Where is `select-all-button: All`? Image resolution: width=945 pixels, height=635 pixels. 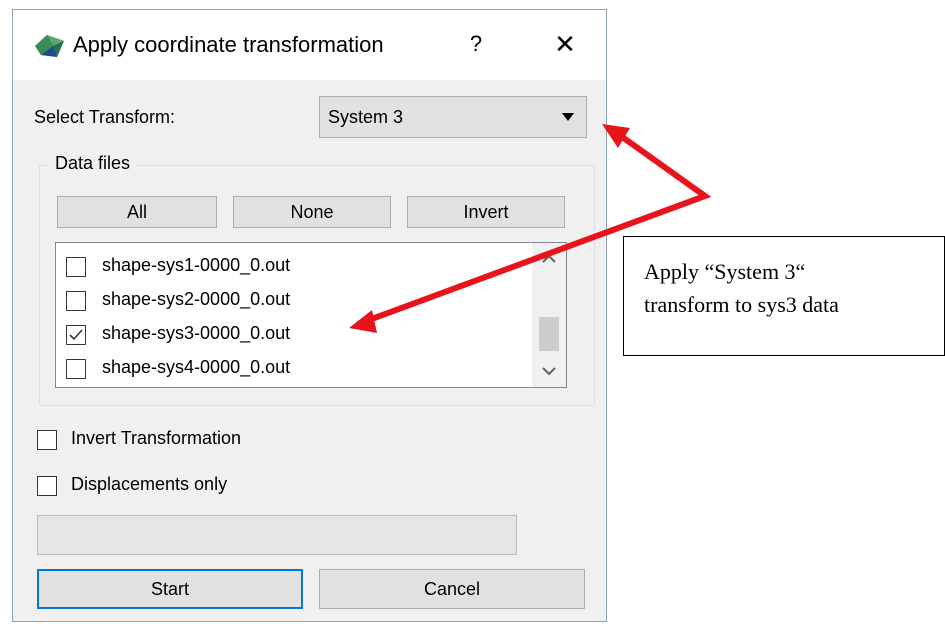 select-all-button: All is located at coordinates (137, 212).